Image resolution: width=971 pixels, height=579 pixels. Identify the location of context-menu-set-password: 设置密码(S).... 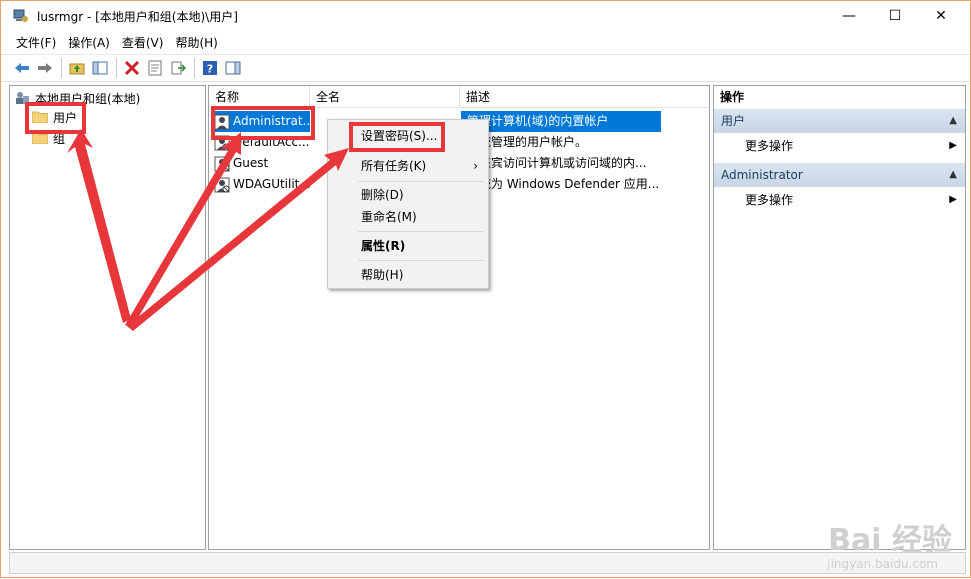
(408, 136).